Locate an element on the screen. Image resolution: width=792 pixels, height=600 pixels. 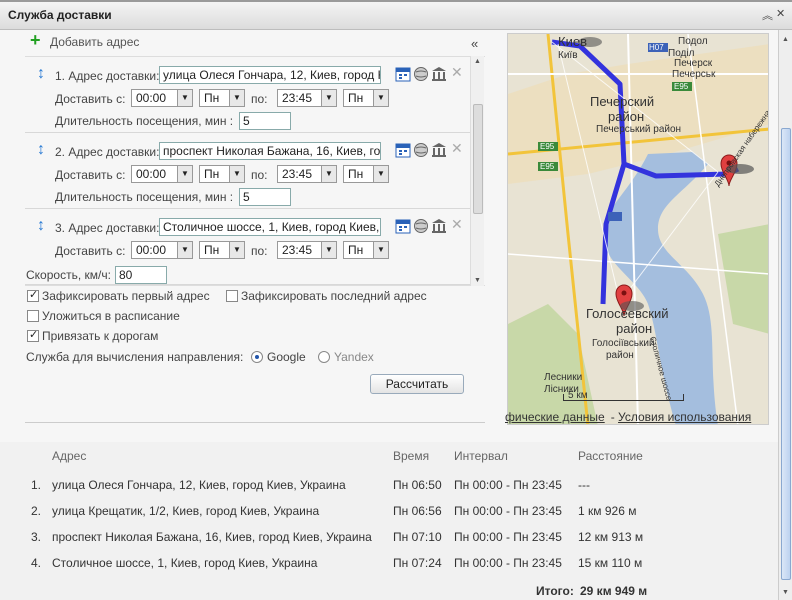
fix-last-checkbox is located at coordinates (232, 296).